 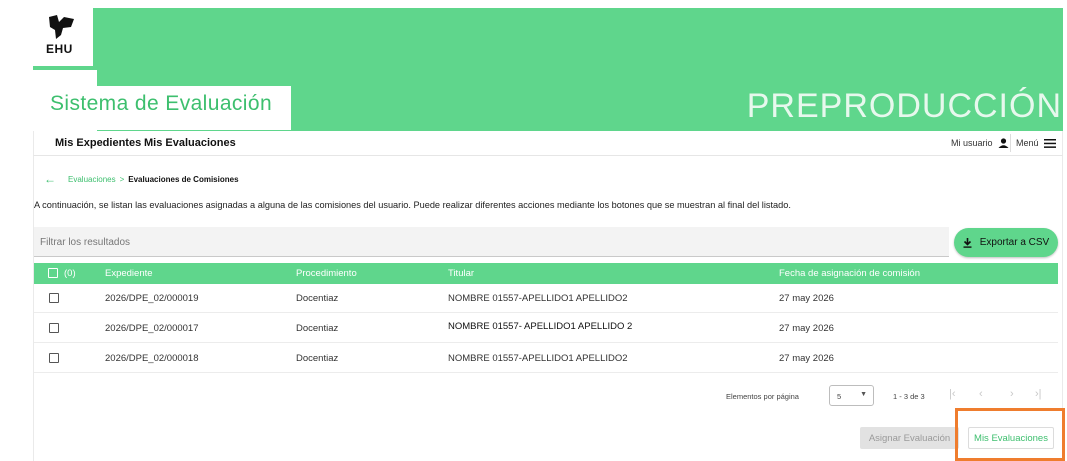 What do you see at coordinates (152, 358) in the screenshot?
I see `cell-expediente: 2026/DPE_02/000018` at bounding box center [152, 358].